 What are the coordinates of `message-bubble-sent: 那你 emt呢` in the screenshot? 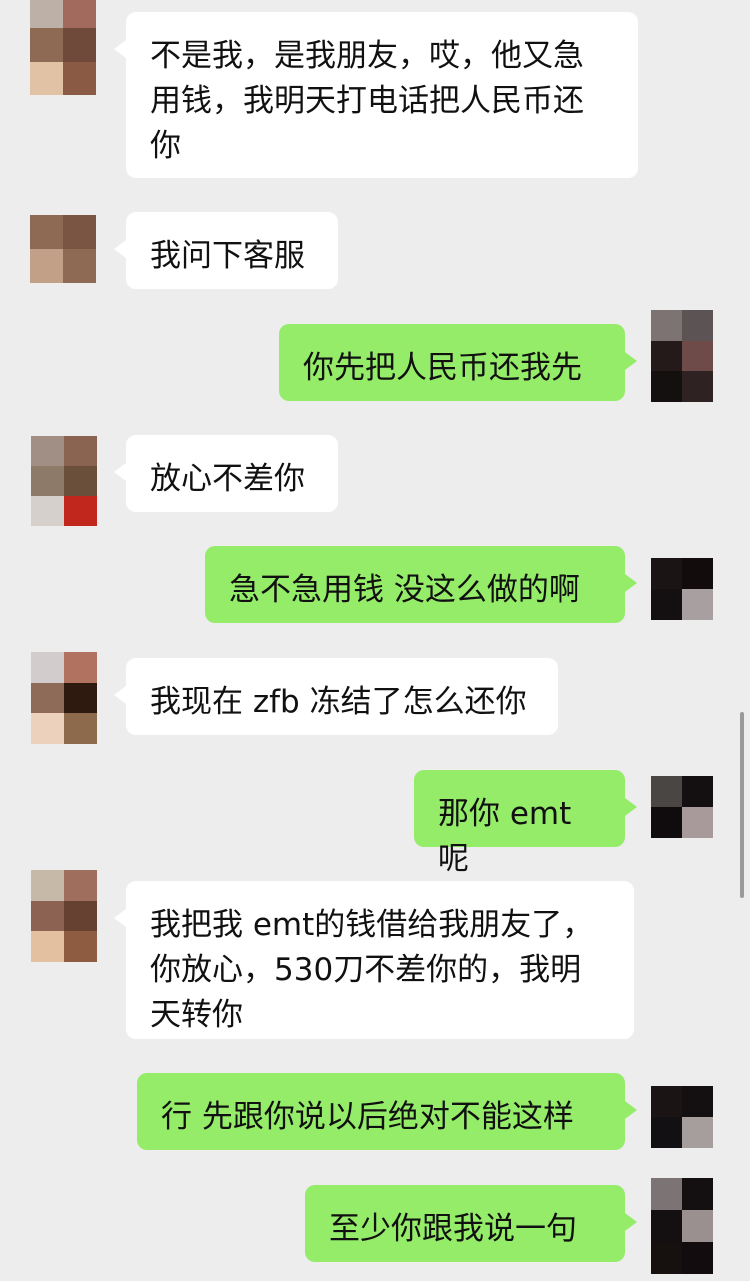 It's located at (525, 823).